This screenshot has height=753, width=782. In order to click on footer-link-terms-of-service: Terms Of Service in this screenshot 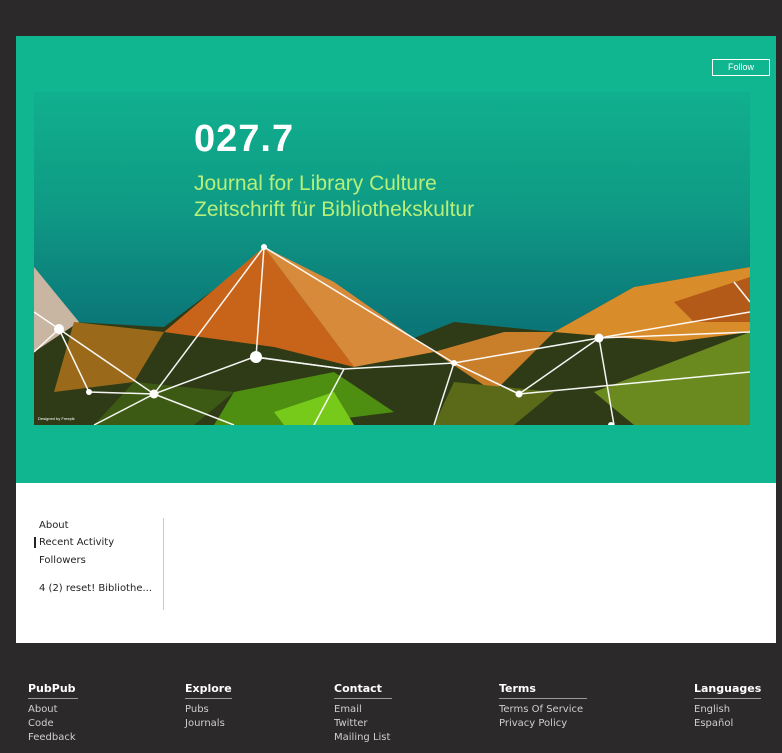, I will do `click(543, 710)`.